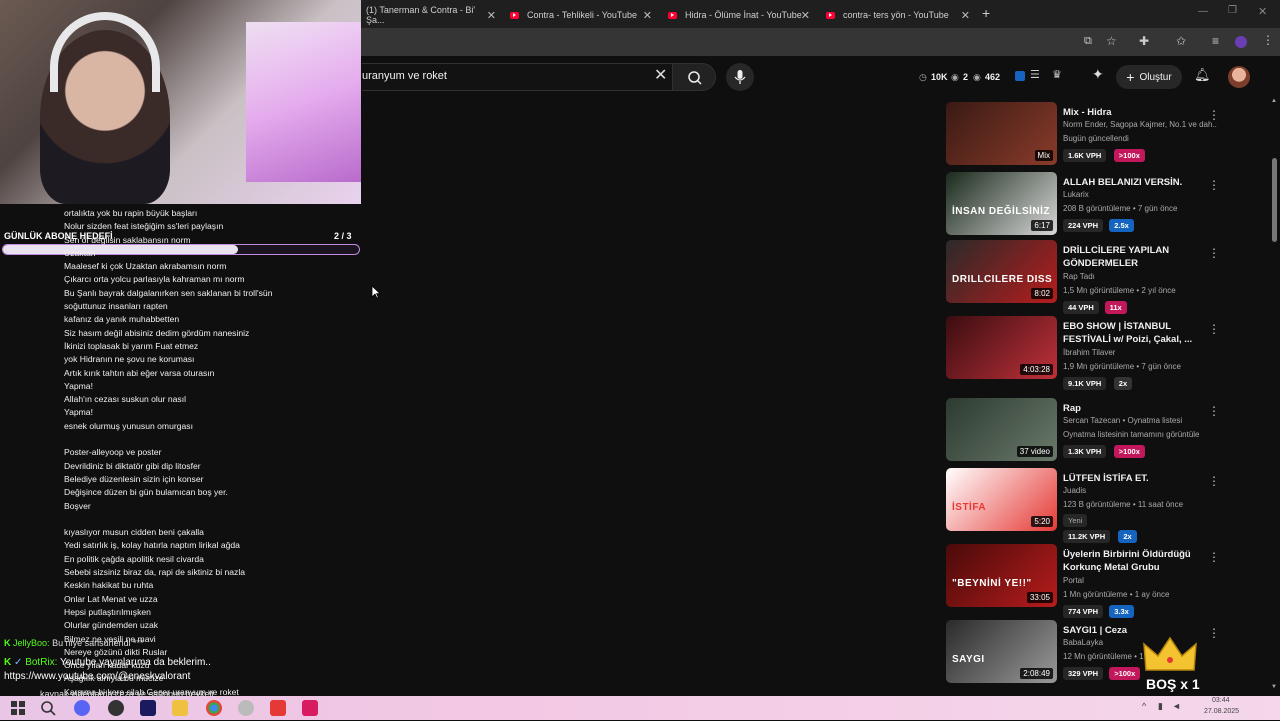 Image resolution: width=1280 pixels, height=721 pixels. What do you see at coordinates (82, 708) in the screenshot?
I see `discord-icon` at bounding box center [82, 708].